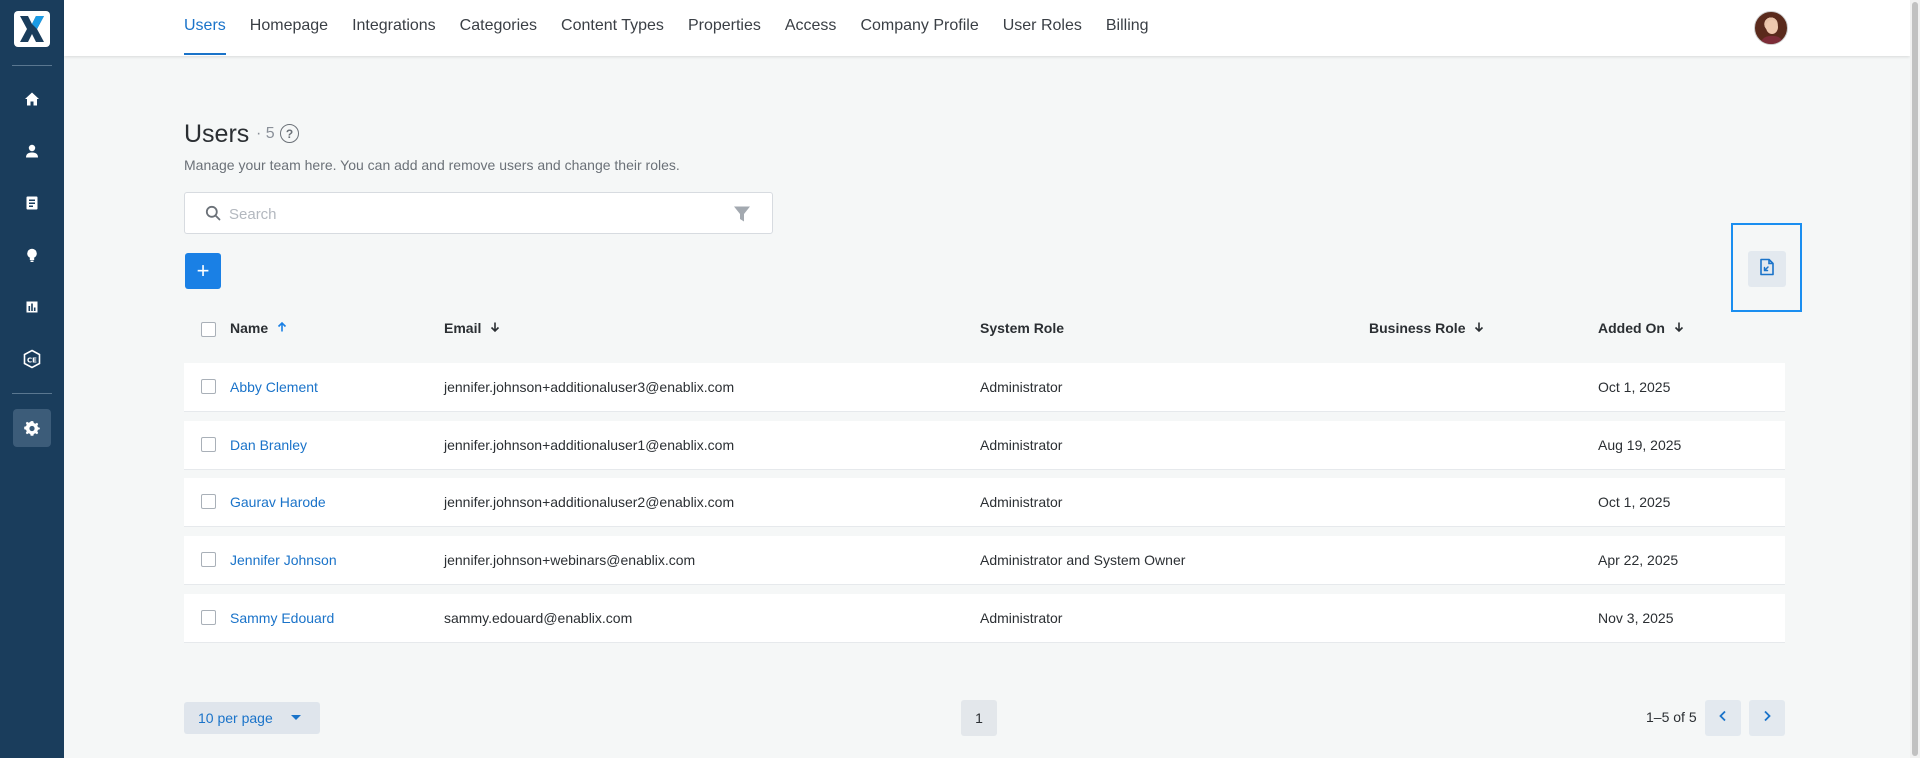  What do you see at coordinates (1127, 28) in the screenshot?
I see `tab-billing: Billing` at bounding box center [1127, 28].